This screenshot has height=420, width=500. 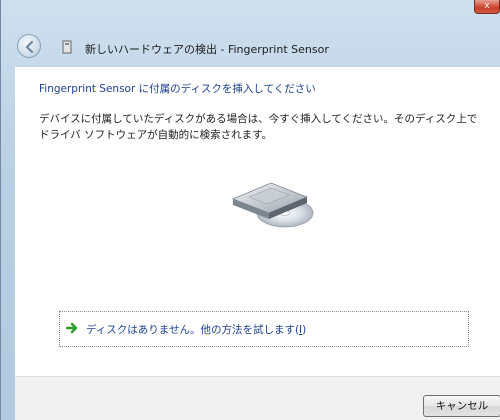 I want to click on green-arrow-icon, so click(x=72, y=328).